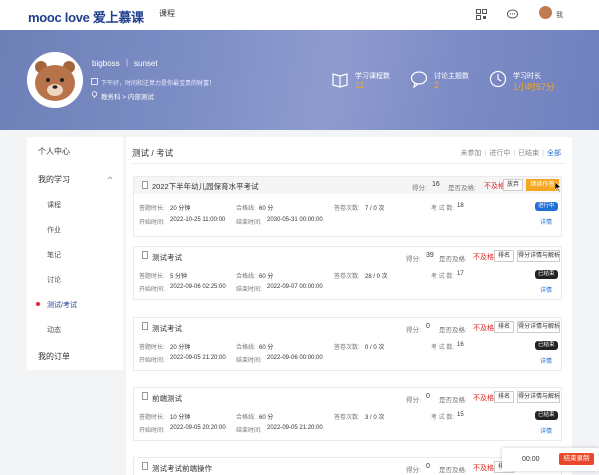 Image resolution: width=599 pixels, height=475 pixels. Describe the element at coordinates (167, 13) in the screenshot. I see `nav-course-link: 课程` at that location.